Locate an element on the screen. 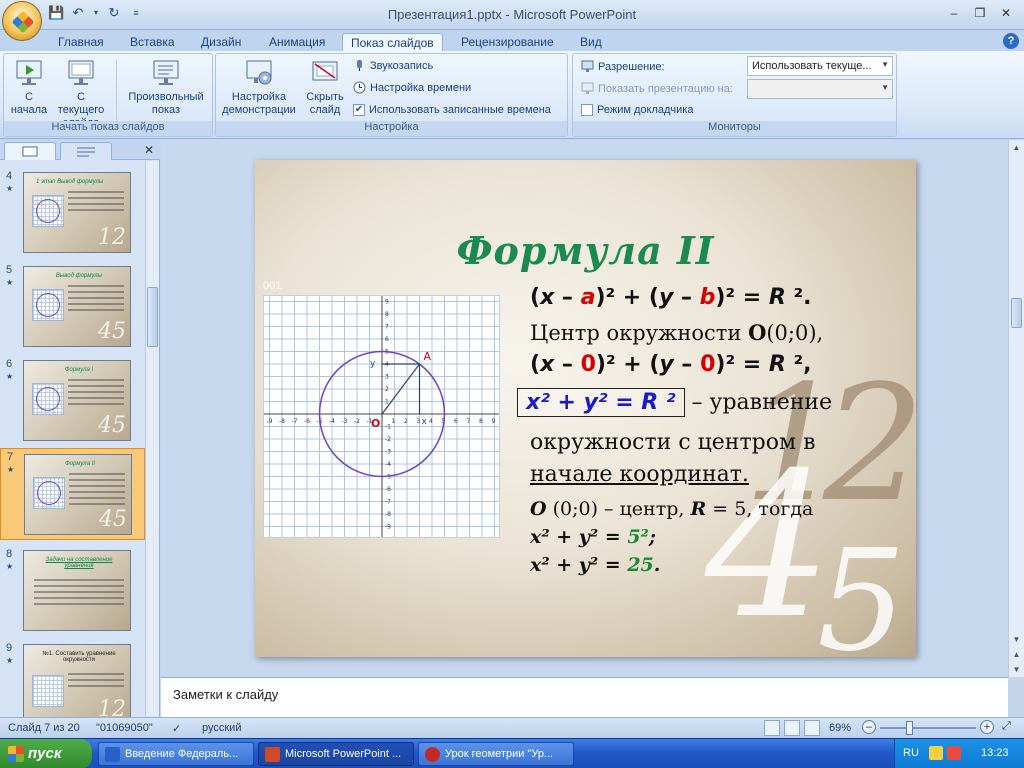 This screenshot has width=1024, height=768. zoom-level: 69% is located at coordinates (840, 728).